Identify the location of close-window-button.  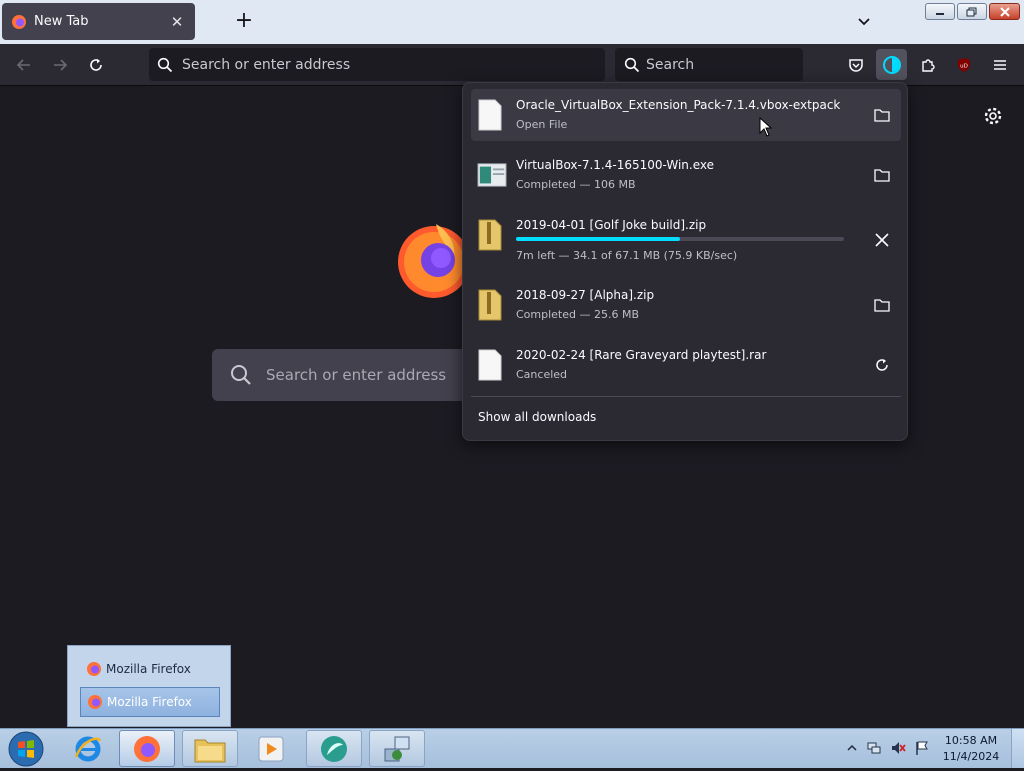
(1004, 11).